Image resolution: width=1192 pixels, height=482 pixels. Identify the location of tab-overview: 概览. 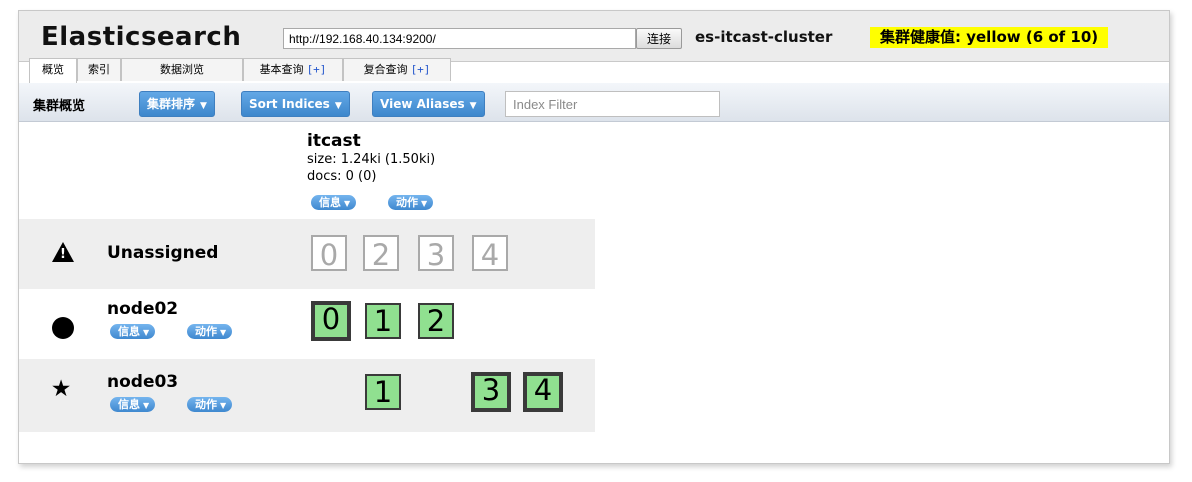
(53, 70).